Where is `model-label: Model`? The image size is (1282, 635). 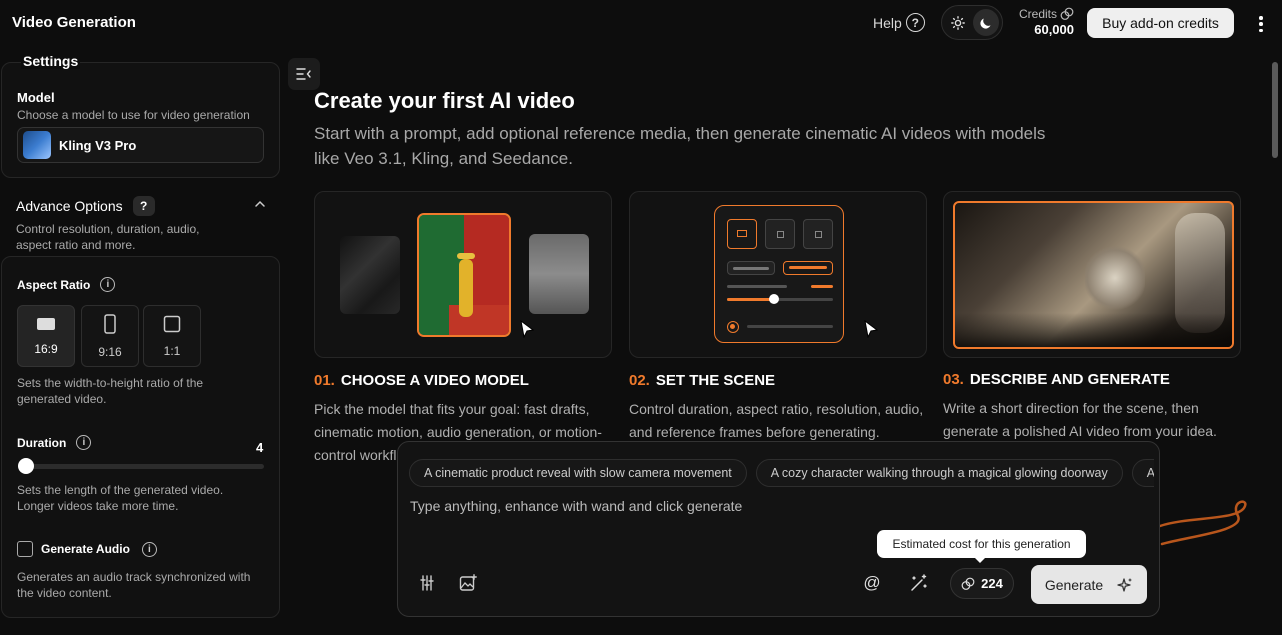 model-label: Model is located at coordinates (36, 97).